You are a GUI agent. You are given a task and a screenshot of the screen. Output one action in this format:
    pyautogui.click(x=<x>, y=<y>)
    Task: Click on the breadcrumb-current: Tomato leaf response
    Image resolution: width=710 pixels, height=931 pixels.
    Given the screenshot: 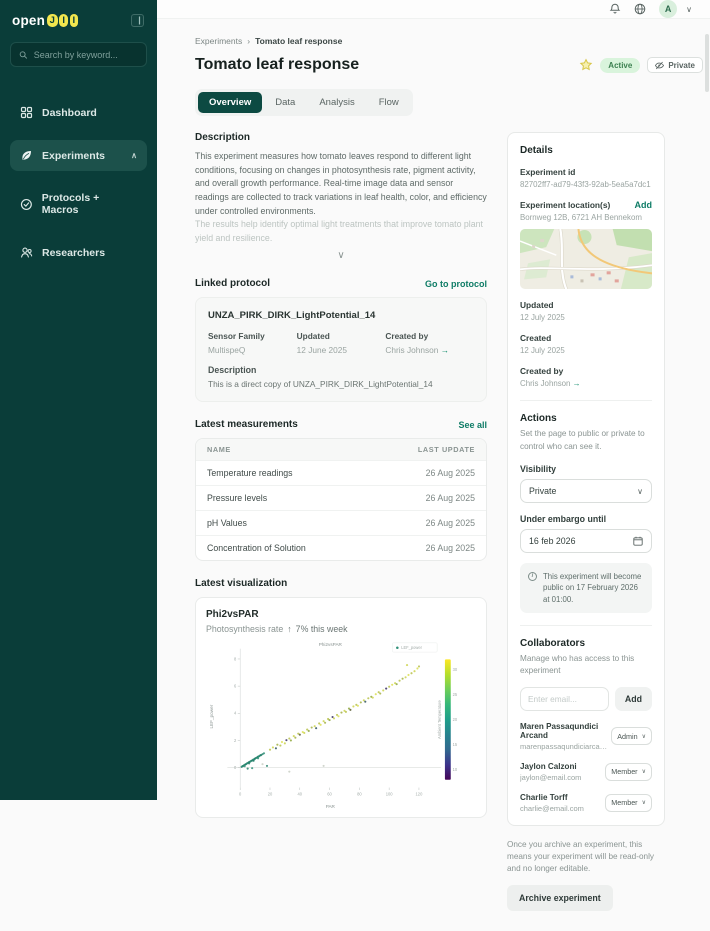 What is the action you would take?
    pyautogui.click(x=299, y=41)
    